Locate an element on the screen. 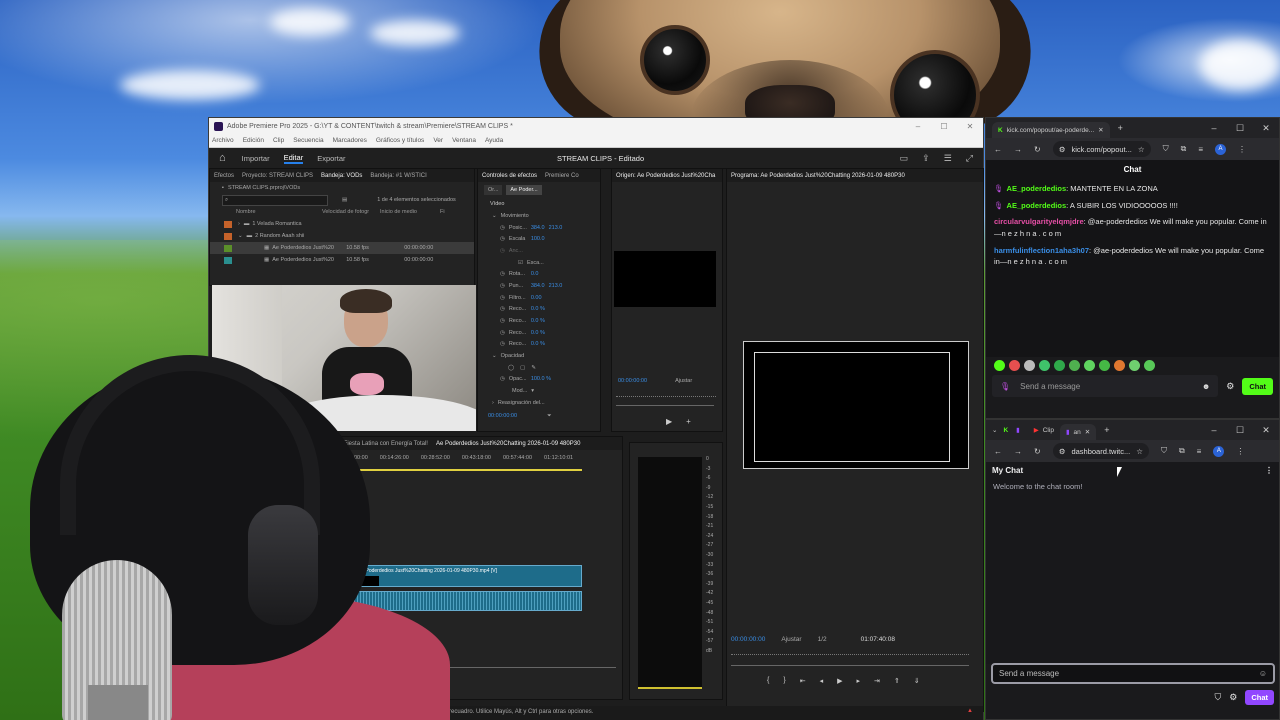 The image size is (1280, 720). extract-icon: ⇓ is located at coordinates (917, 681).